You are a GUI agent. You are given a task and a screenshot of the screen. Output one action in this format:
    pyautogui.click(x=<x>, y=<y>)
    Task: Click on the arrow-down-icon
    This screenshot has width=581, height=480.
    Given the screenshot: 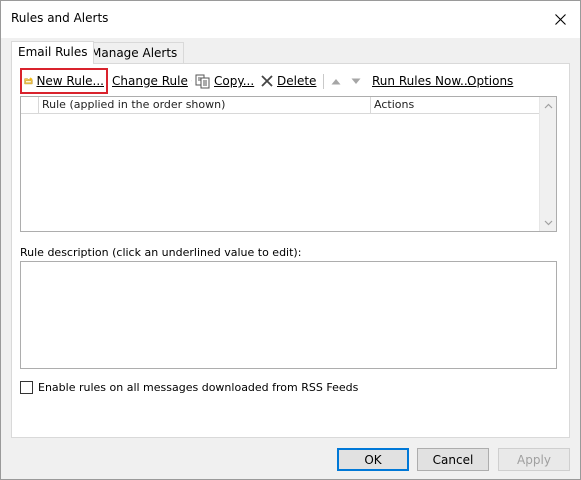 What is the action you would take?
    pyautogui.click(x=356, y=81)
    